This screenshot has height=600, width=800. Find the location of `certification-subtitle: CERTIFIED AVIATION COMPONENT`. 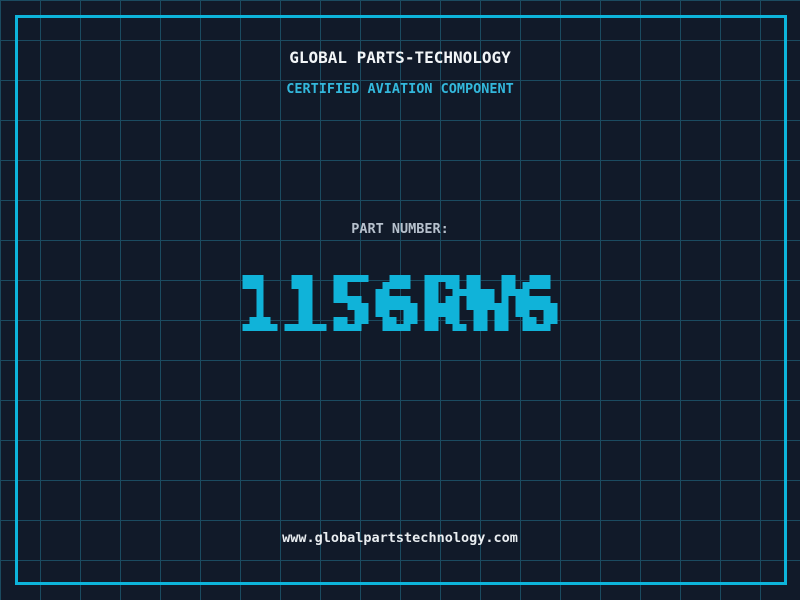

certification-subtitle: CERTIFIED AVIATION COMPONENT is located at coordinates (400, 89).